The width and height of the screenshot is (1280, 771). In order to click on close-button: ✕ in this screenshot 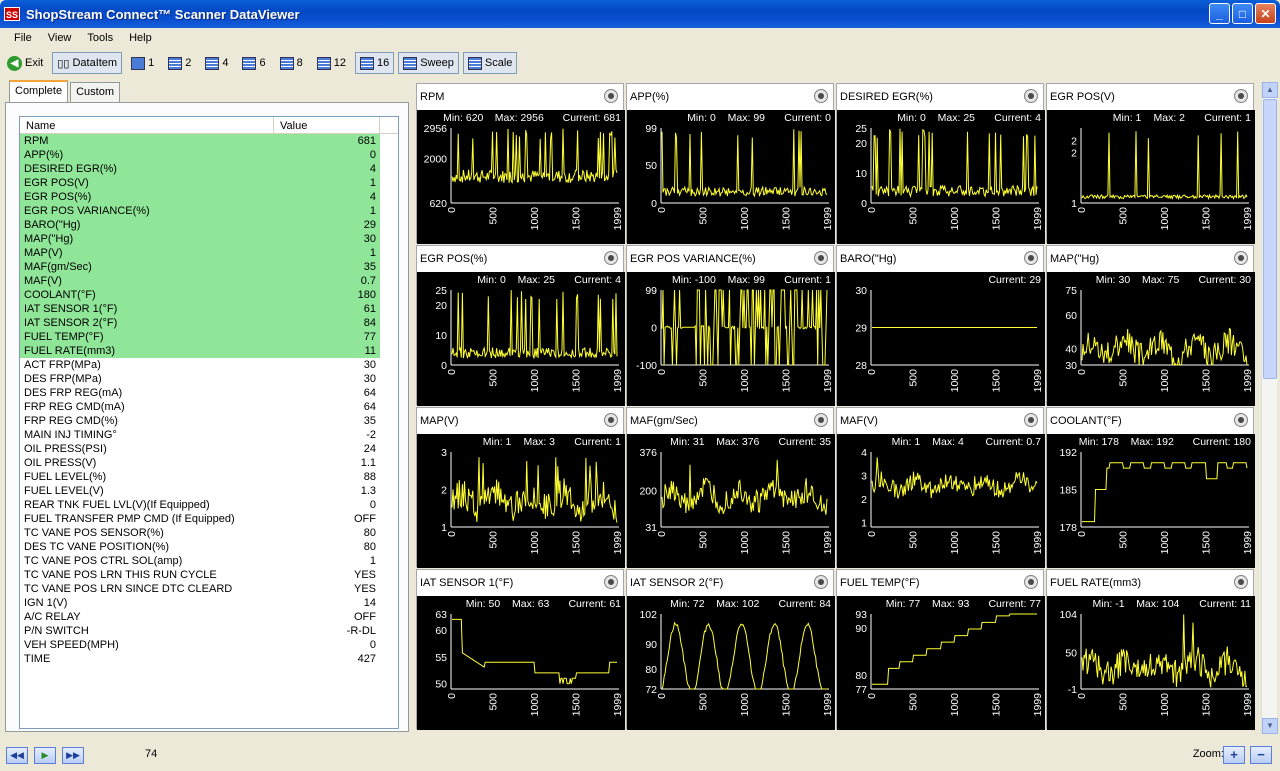, I will do `click(1265, 13)`.